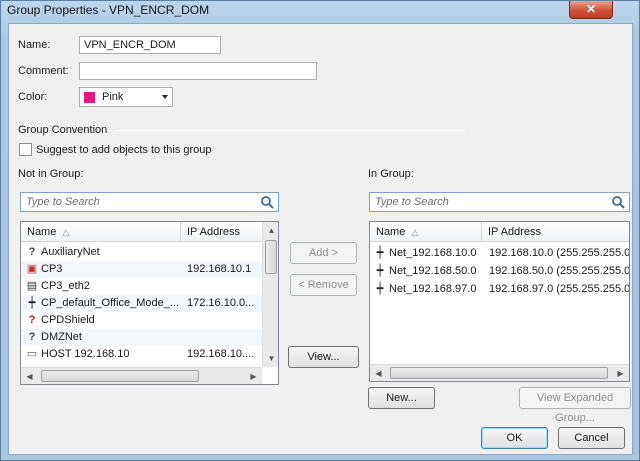 The height and width of the screenshot is (461, 640). What do you see at coordinates (270, 294) in the screenshot?
I see `vertical-scrollbar: ▲ ▼` at bounding box center [270, 294].